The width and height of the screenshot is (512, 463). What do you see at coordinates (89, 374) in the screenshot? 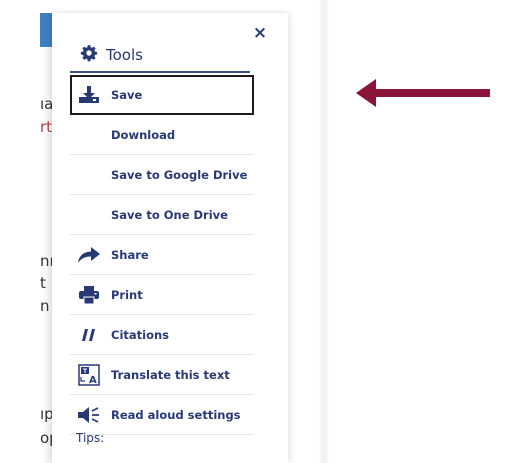
I see `translate-icon: A` at bounding box center [89, 374].